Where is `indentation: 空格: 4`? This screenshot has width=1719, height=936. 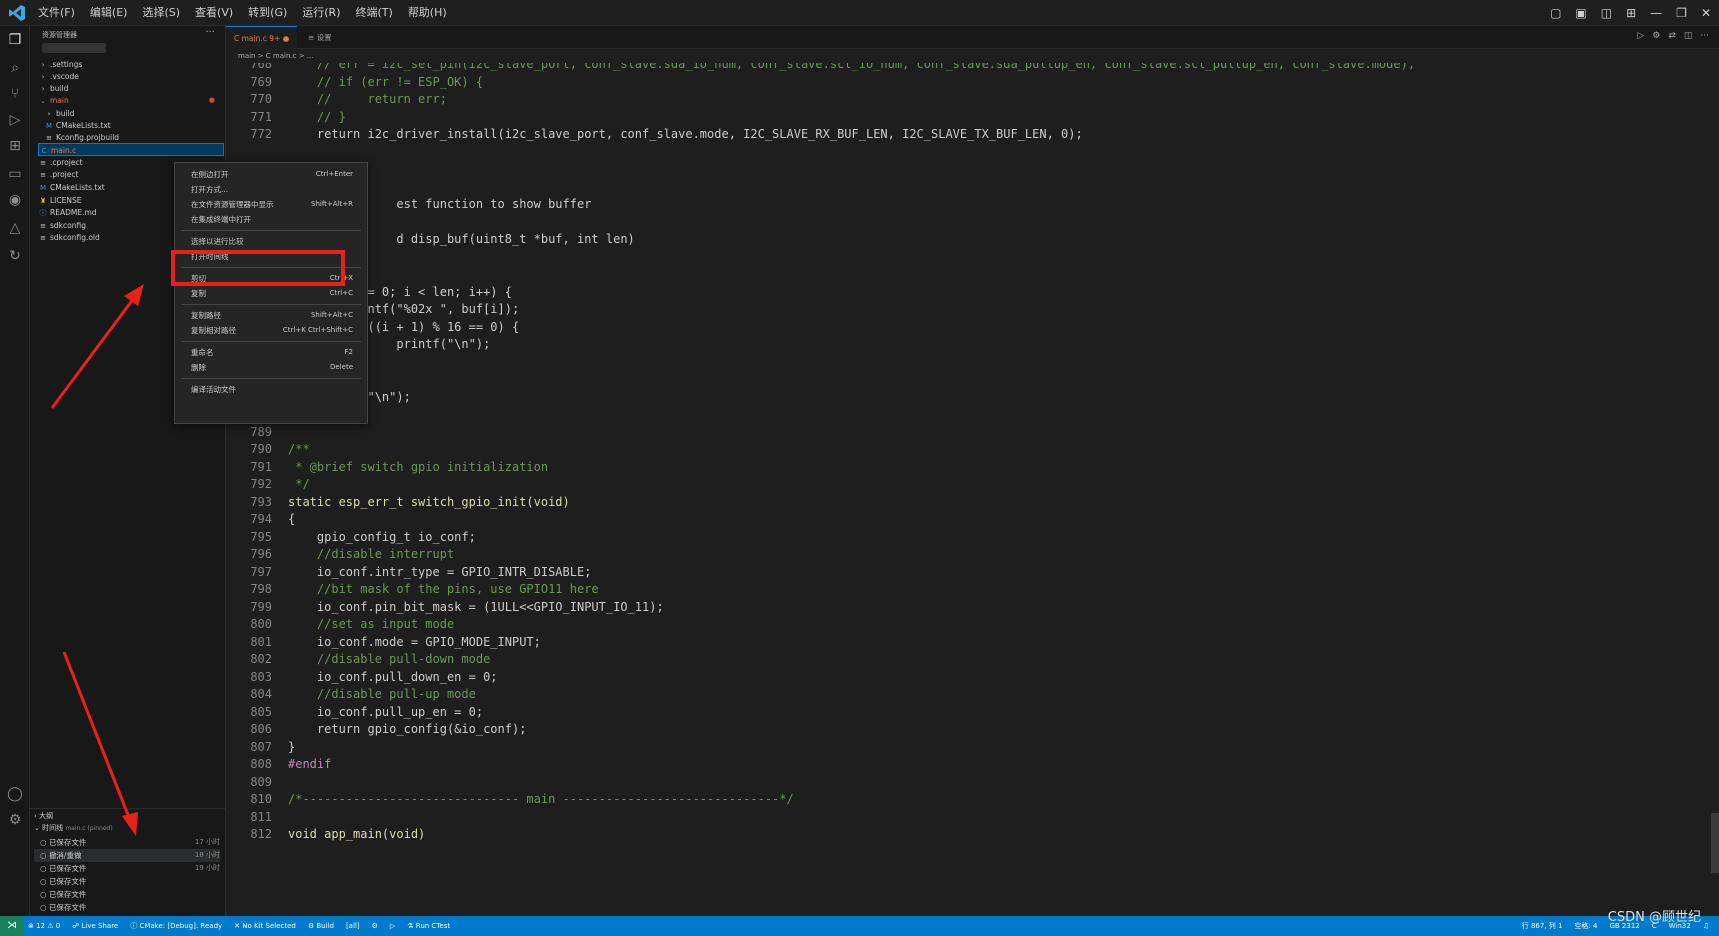 indentation: 空格: 4 is located at coordinates (1585, 926).